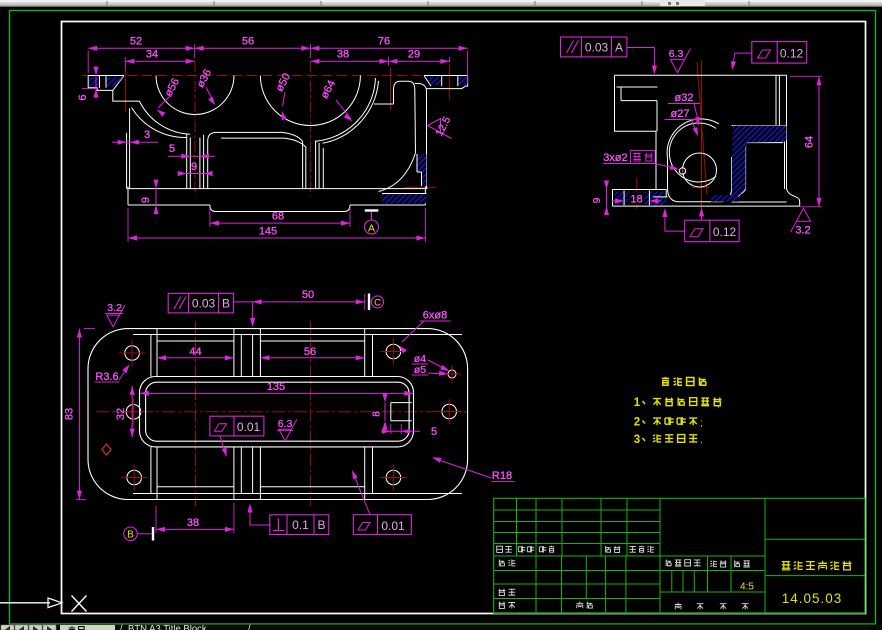  I want to click on svg-text: 8, so click(377, 414).